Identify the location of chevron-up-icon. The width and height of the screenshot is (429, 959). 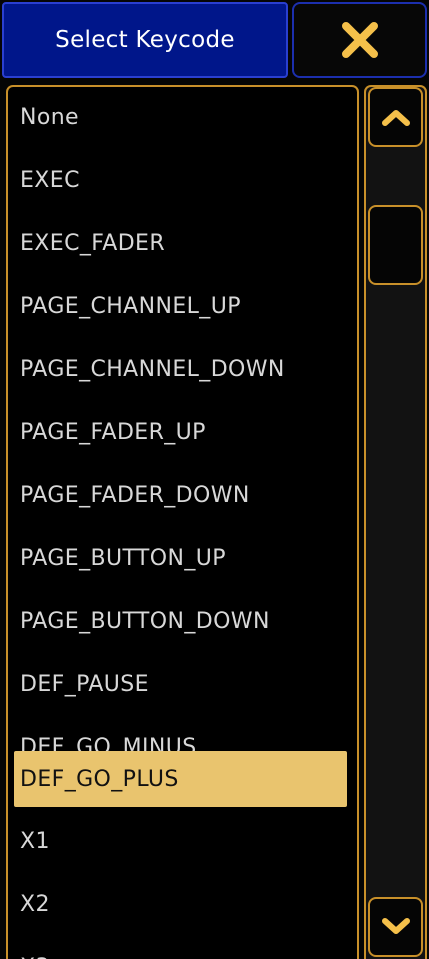
(395, 118).